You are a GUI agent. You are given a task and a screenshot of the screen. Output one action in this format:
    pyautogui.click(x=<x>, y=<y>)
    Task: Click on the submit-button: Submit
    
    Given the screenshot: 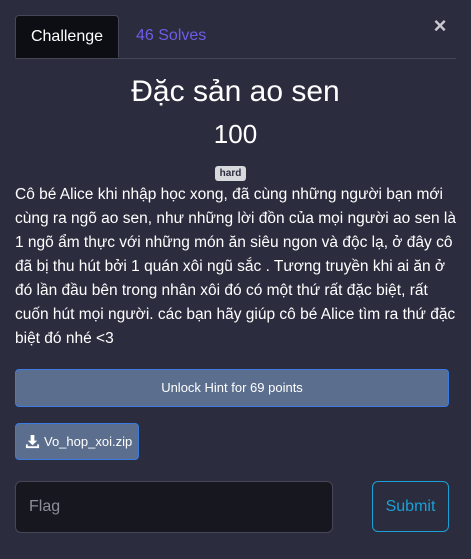 What is the action you would take?
    pyautogui.click(x=410, y=506)
    